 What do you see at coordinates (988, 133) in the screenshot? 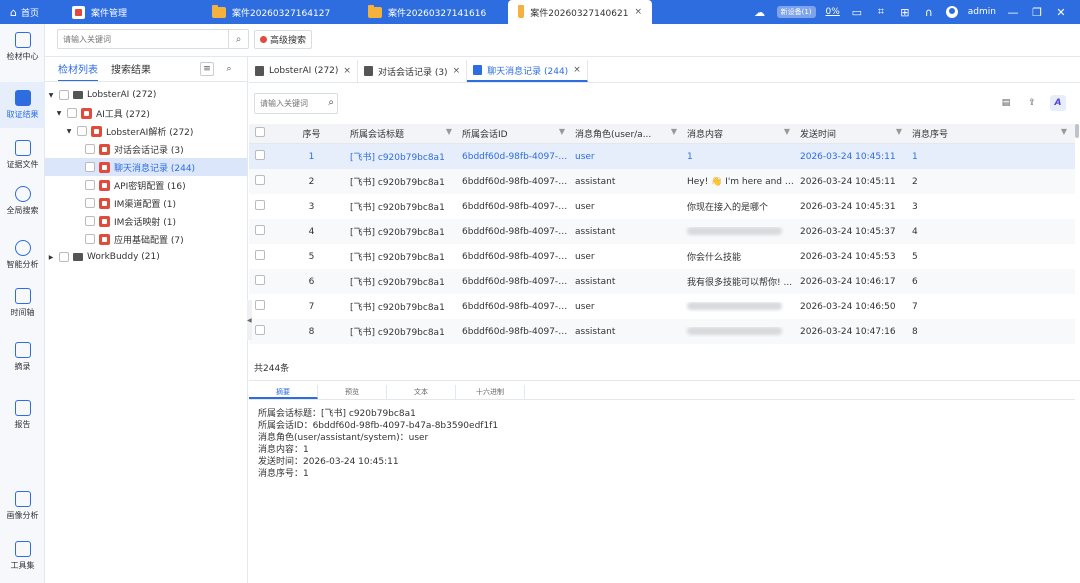
I see `col-seq: 消息序号 ▼` at bounding box center [988, 133].